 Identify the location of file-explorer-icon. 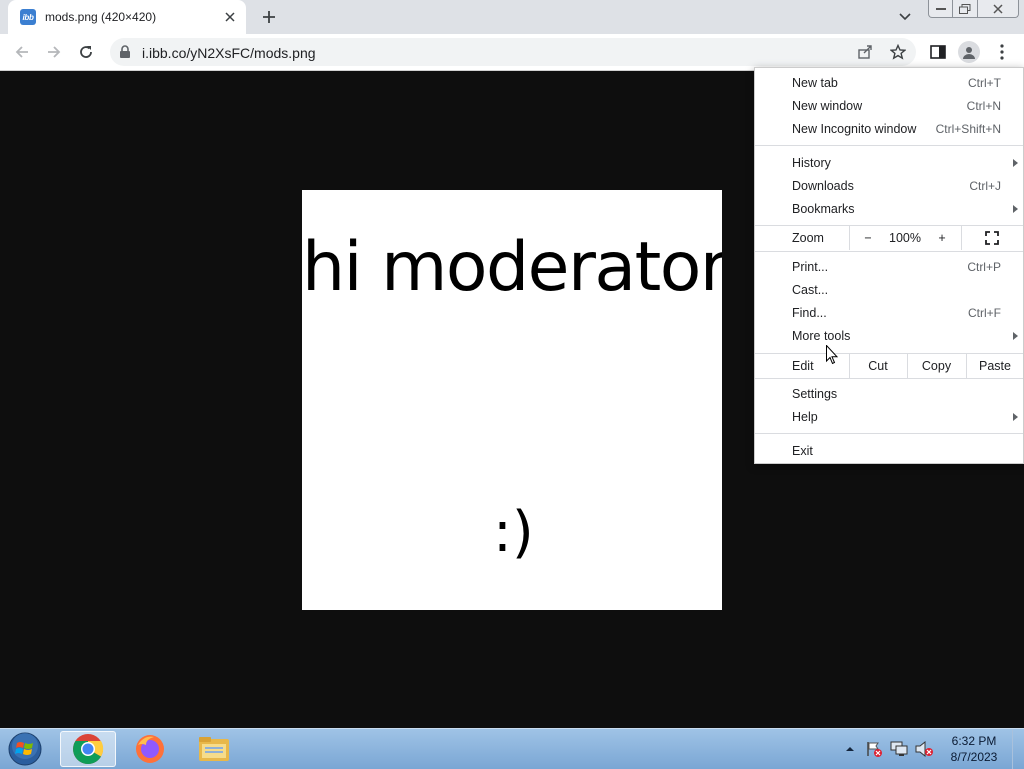
(214, 749).